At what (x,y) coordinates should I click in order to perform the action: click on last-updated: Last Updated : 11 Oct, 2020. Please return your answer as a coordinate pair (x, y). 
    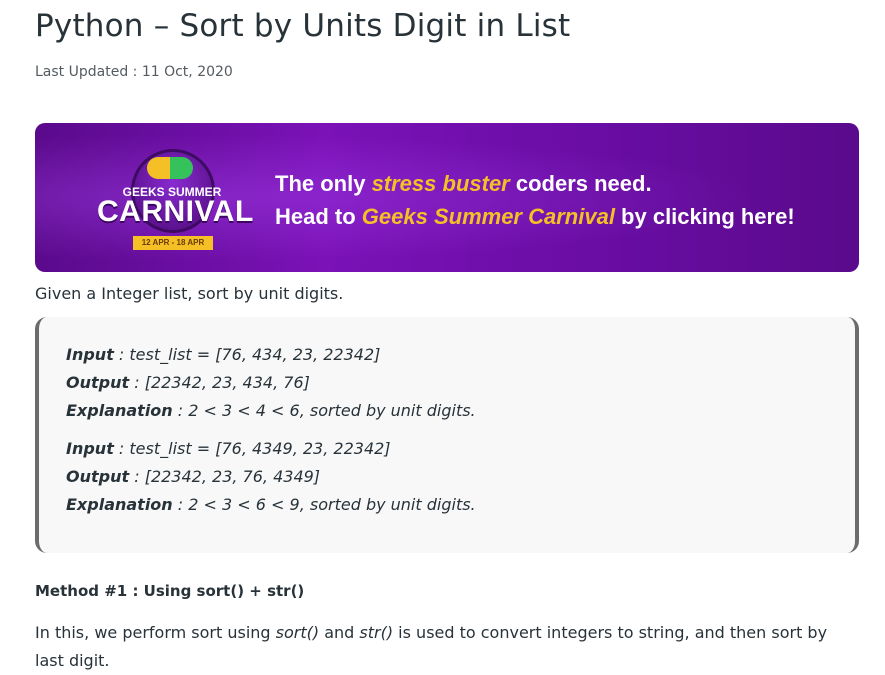
    Looking at the image, I should click on (134, 72).